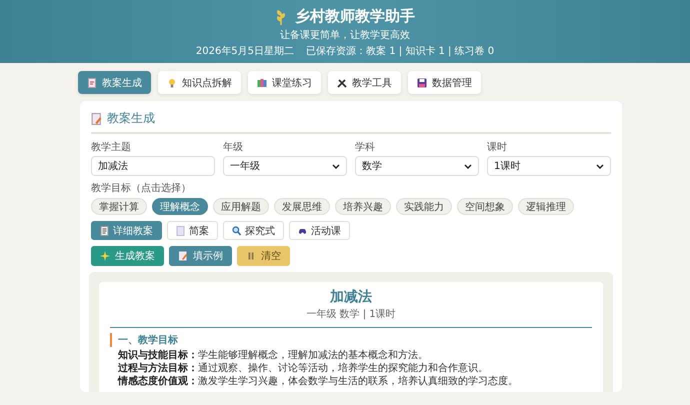 The image size is (690, 405). Describe the element at coordinates (417, 166) in the screenshot. I see `dropdown-select: 数学` at that location.